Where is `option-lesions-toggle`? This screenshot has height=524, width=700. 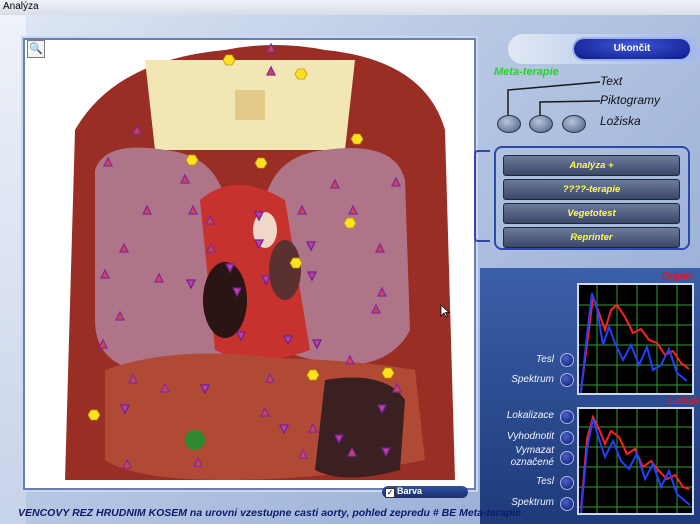 option-lesions-toggle is located at coordinates (574, 124).